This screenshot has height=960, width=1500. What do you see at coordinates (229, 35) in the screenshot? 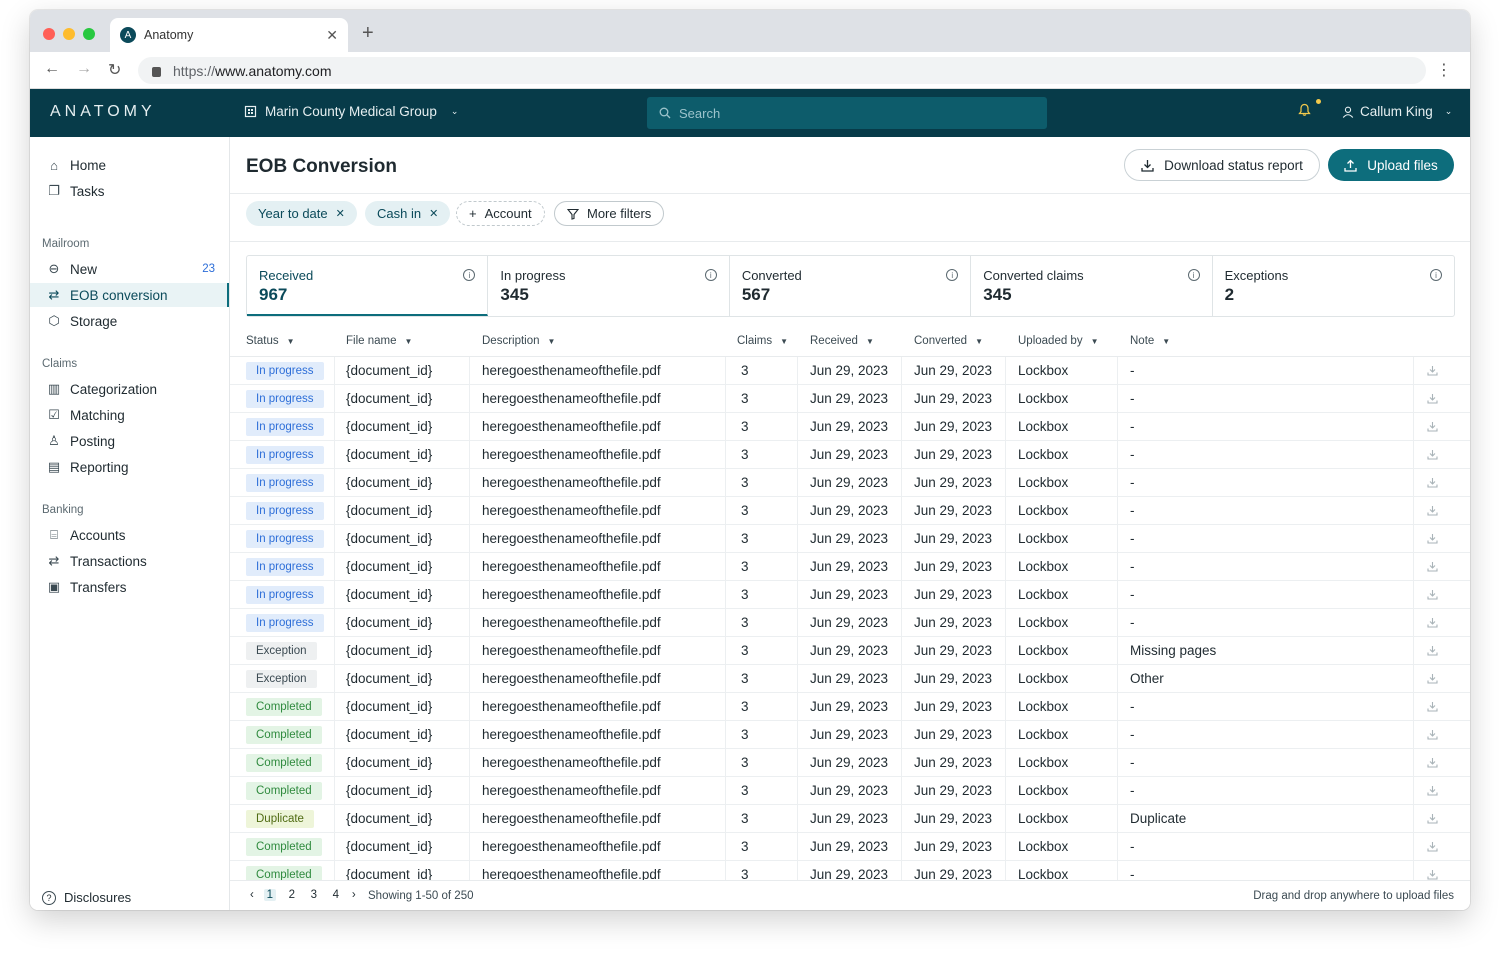
I see `browser-tab: A Anatomy ✕` at bounding box center [229, 35].